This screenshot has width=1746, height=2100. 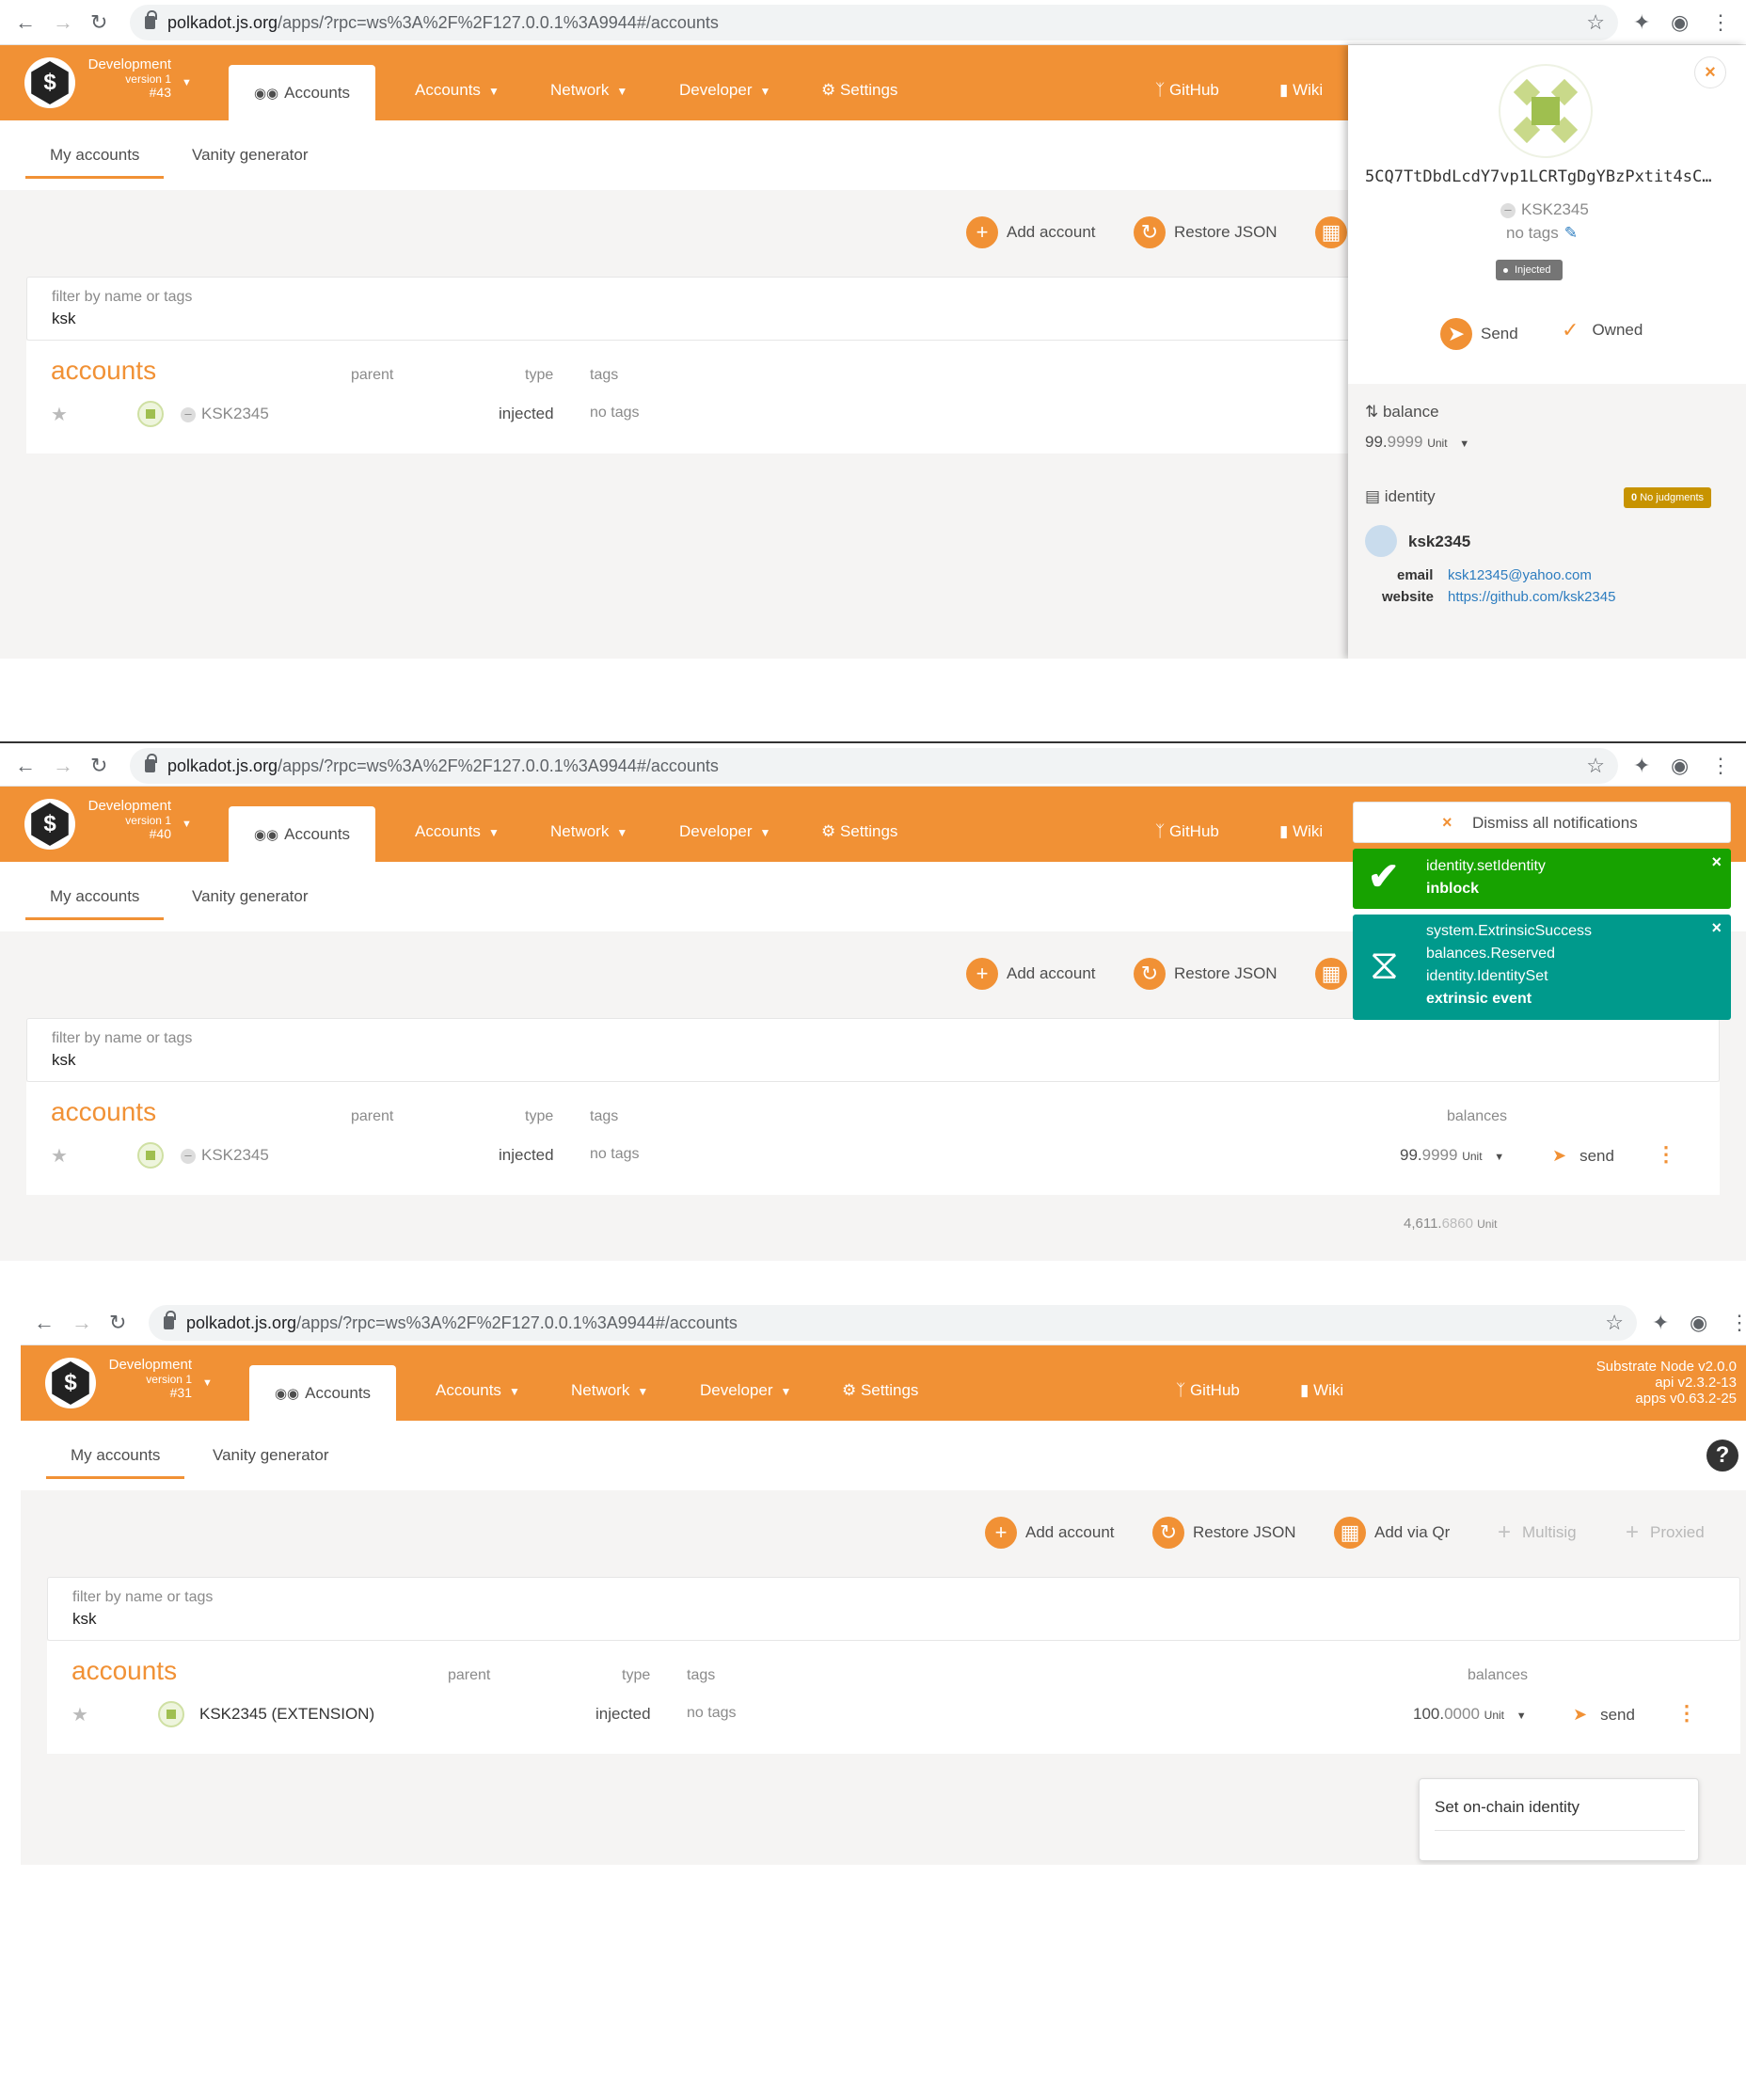 What do you see at coordinates (1520, 575) in the screenshot?
I see `email-link: ksk12345@yahoo.com` at bounding box center [1520, 575].